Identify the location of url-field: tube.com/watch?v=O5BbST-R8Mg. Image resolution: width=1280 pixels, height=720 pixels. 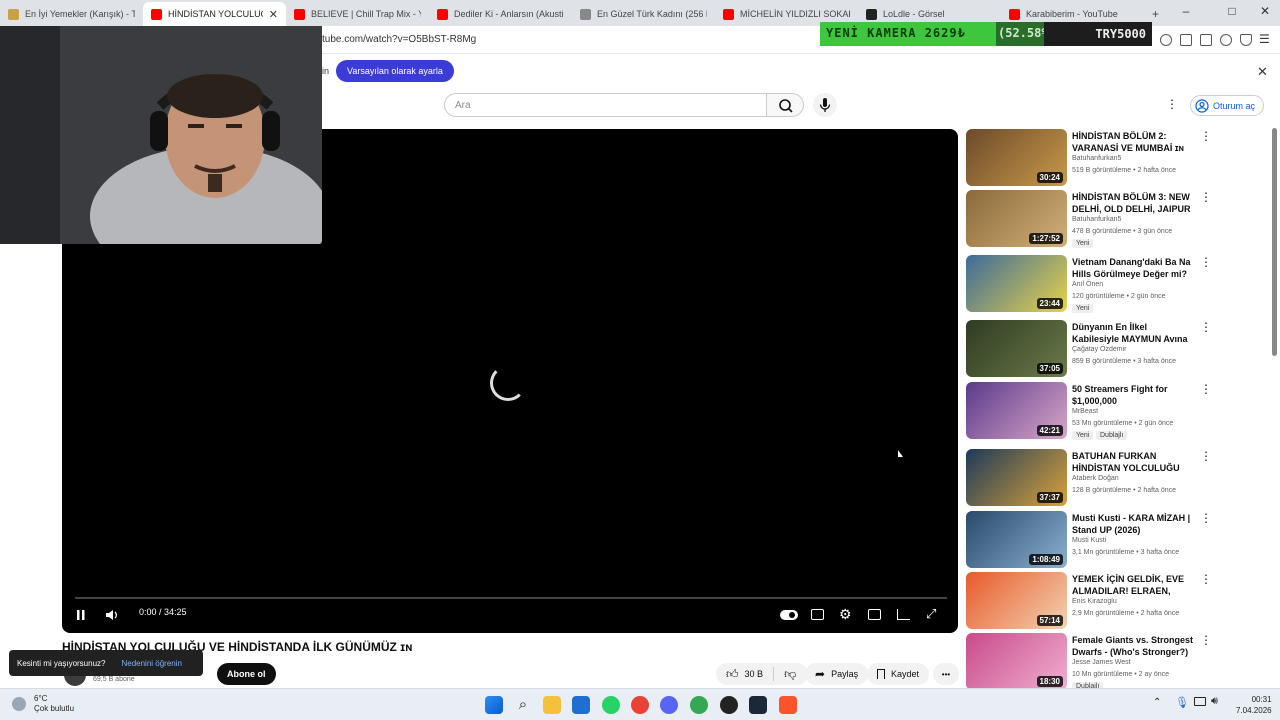
(399, 39).